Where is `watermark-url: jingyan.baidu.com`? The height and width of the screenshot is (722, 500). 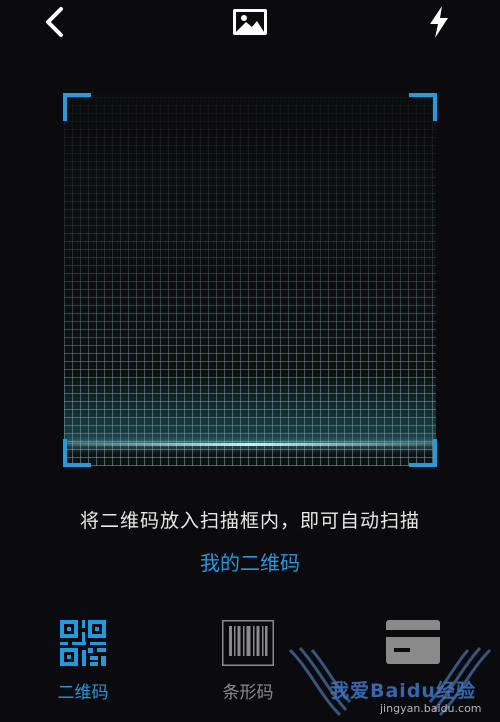 watermark-url: jingyan.baidu.com is located at coordinates (431, 708).